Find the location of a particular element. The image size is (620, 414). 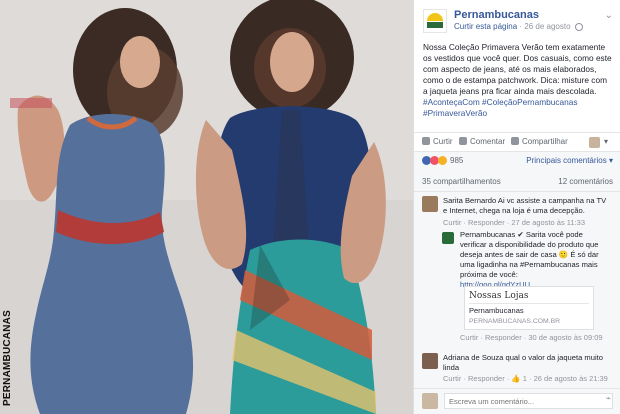

share-icon is located at coordinates (515, 141).